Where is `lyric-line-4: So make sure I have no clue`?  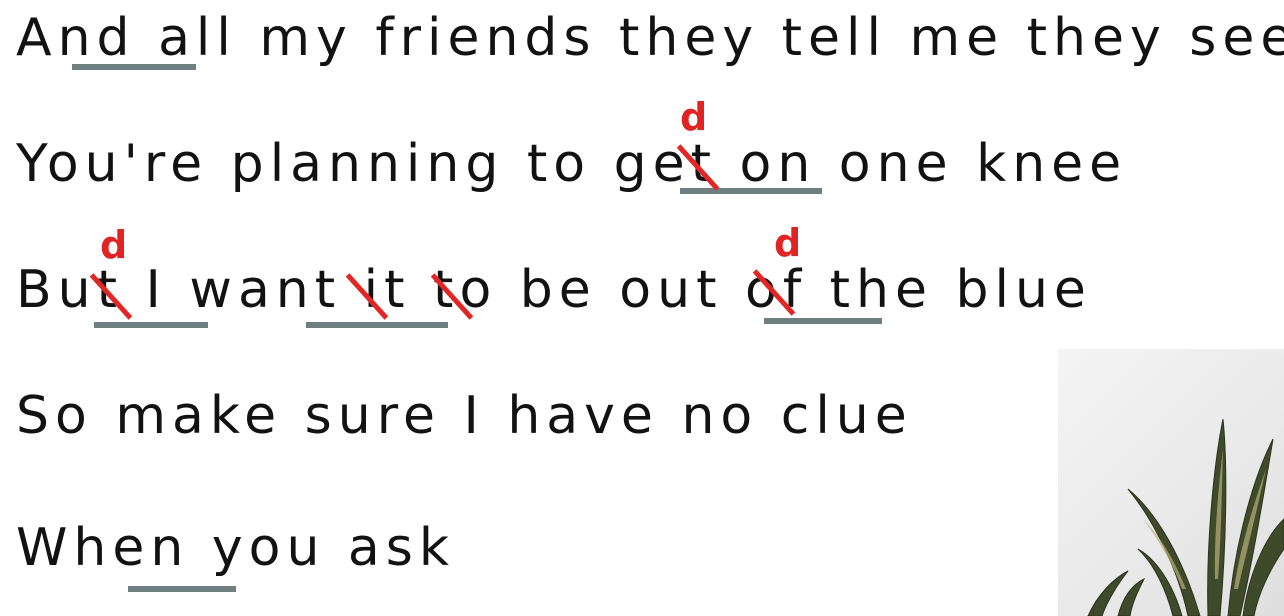
lyric-line-4: So make sure I have no clue is located at coordinates (464, 416).